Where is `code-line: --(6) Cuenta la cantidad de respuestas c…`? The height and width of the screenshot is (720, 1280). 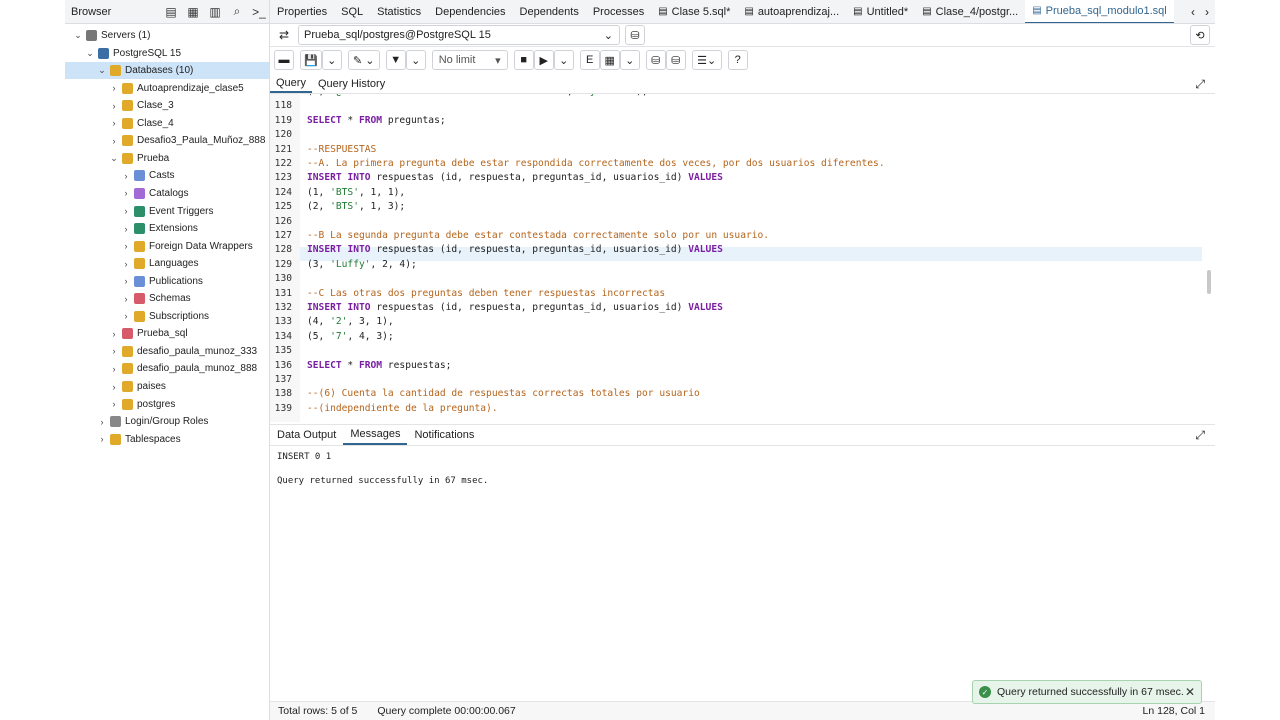 code-line: --(6) Cuenta la cantidad de respuestas c… is located at coordinates (503, 393).